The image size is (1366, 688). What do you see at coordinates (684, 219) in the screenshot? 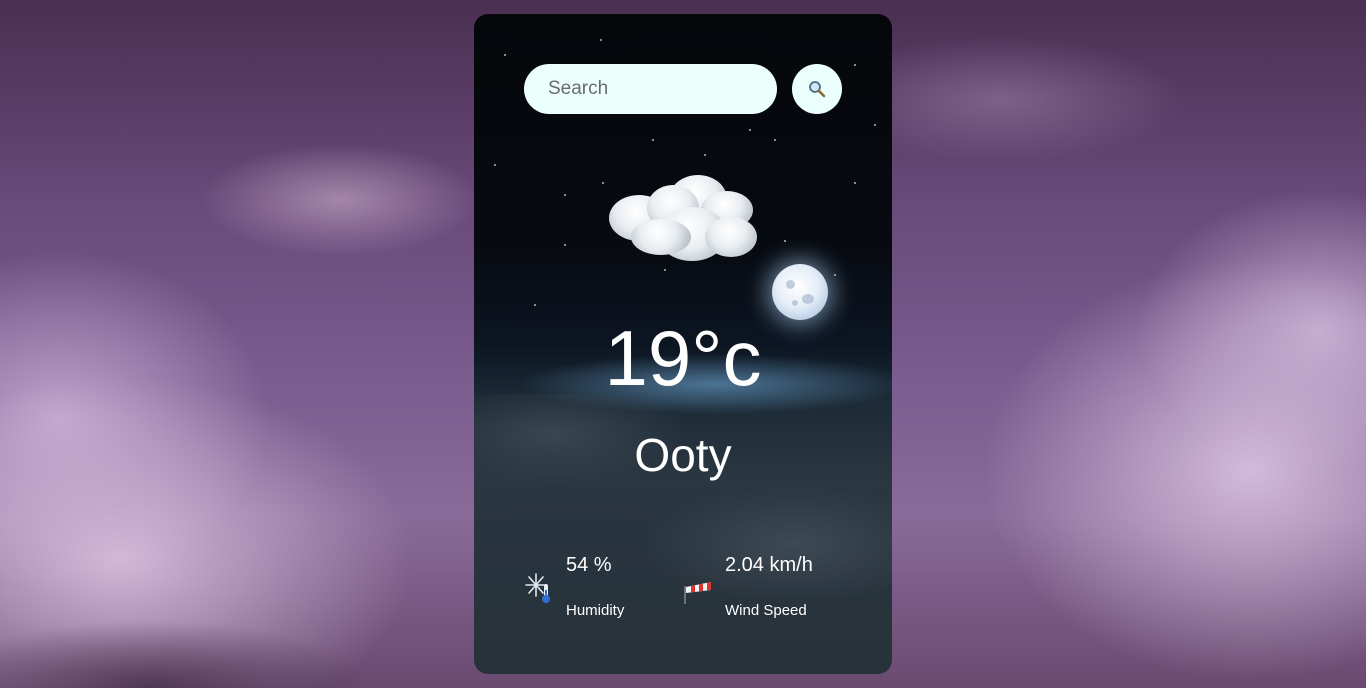
I see `cloudy-night-icon` at bounding box center [684, 219].